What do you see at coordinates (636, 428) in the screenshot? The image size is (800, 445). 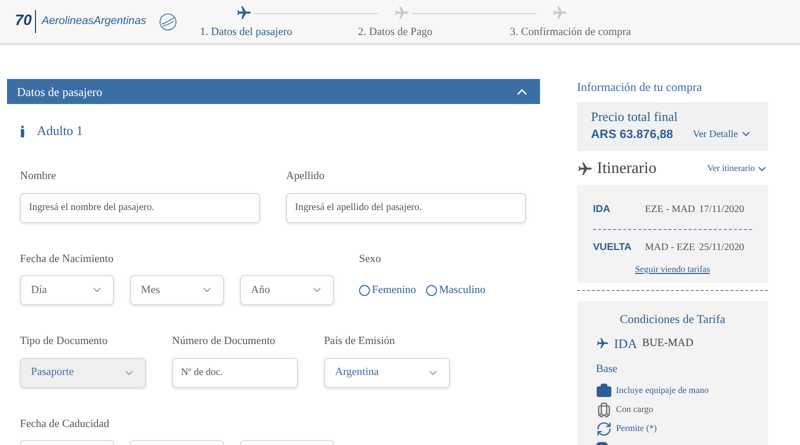 I see `condition-text: Permite (*)` at bounding box center [636, 428].